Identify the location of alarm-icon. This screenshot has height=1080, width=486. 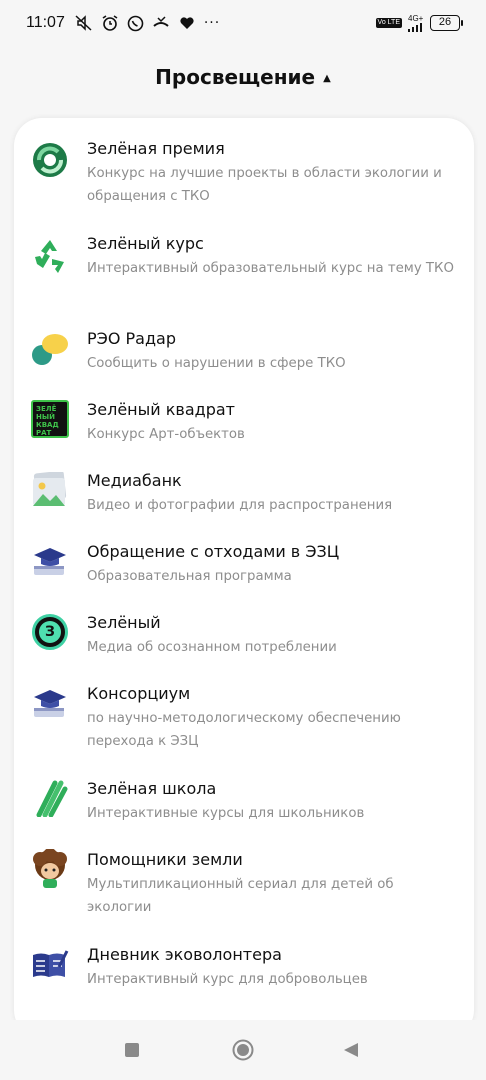
(110, 23).